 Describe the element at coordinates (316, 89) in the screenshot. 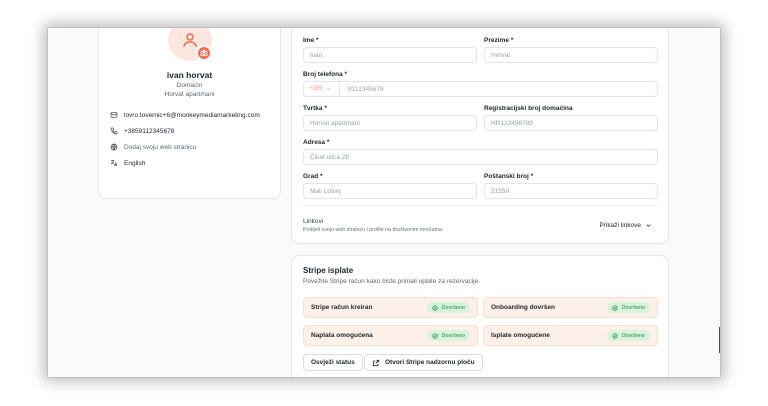

I see `country-code-value: +385` at that location.